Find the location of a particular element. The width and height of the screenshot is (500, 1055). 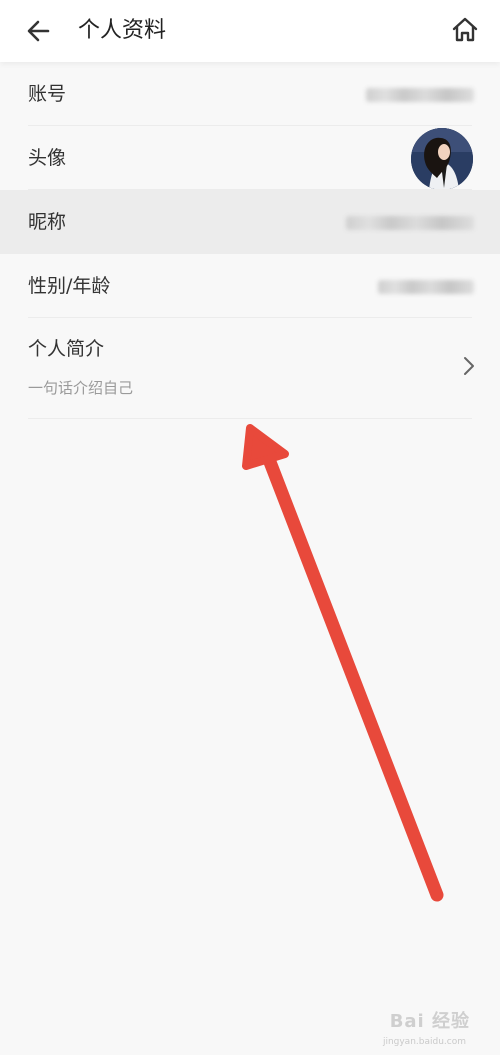

avatar-row: 头像 is located at coordinates (250, 158).